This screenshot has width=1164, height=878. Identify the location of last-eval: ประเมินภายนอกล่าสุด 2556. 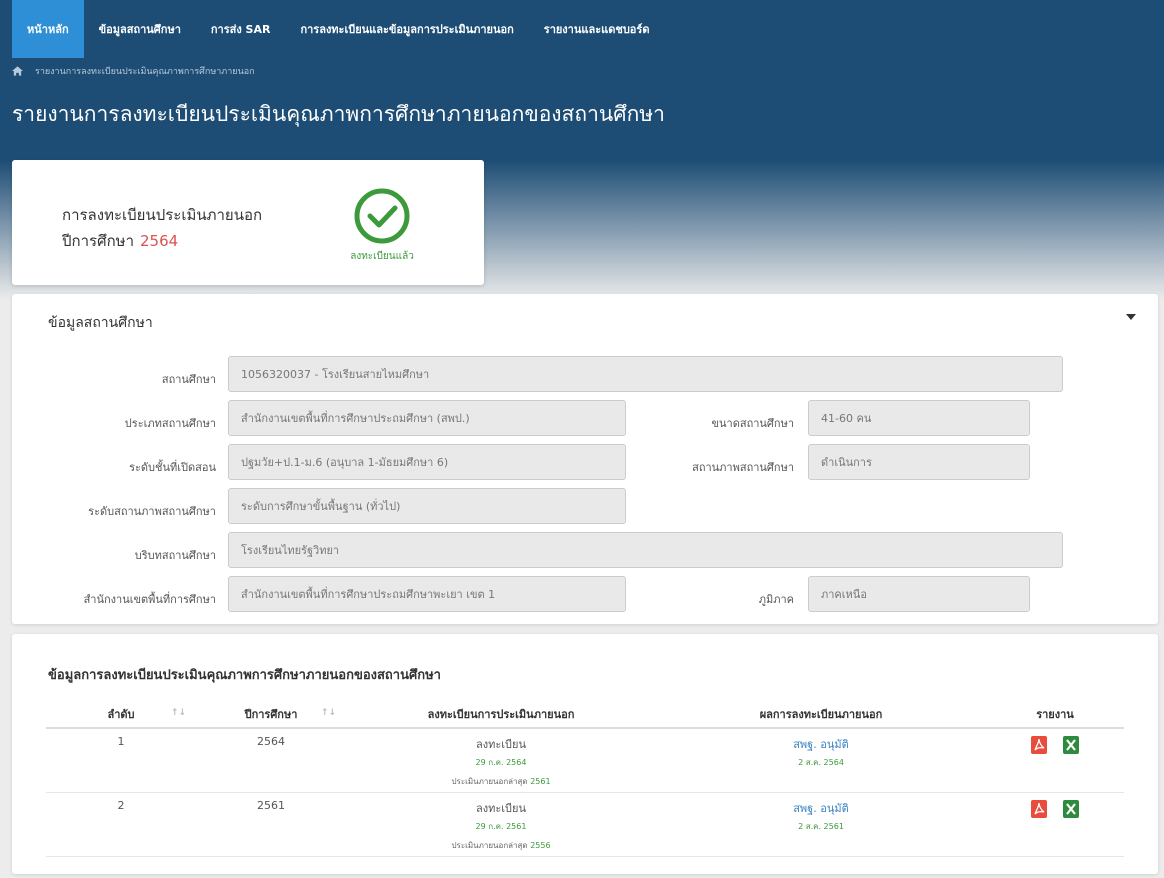
(501, 845).